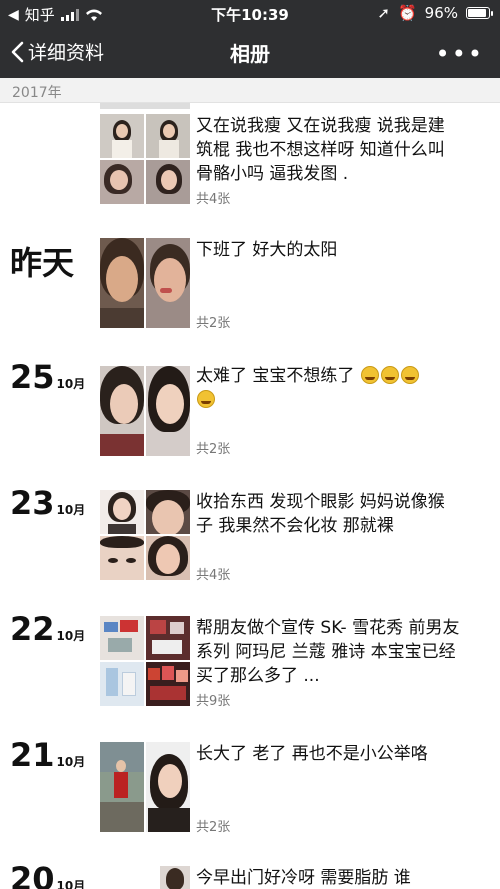 This screenshot has width=500, height=889. What do you see at coordinates (320, 514) in the screenshot?
I see `post-caption: 收拾东西 发现个眼影 妈妈说像猴子 我果然不会化妆 那就裸` at bounding box center [320, 514].